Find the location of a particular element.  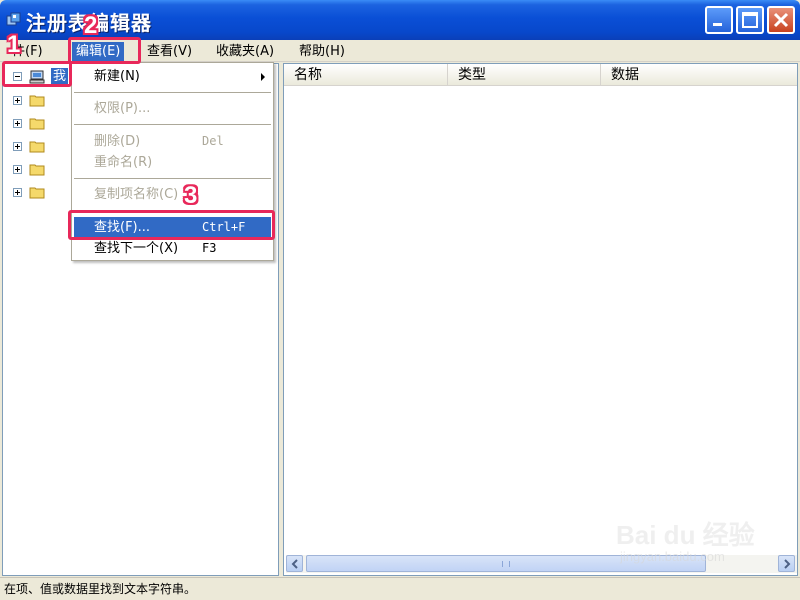

step-1-number: 1 is located at coordinates (14, 44).